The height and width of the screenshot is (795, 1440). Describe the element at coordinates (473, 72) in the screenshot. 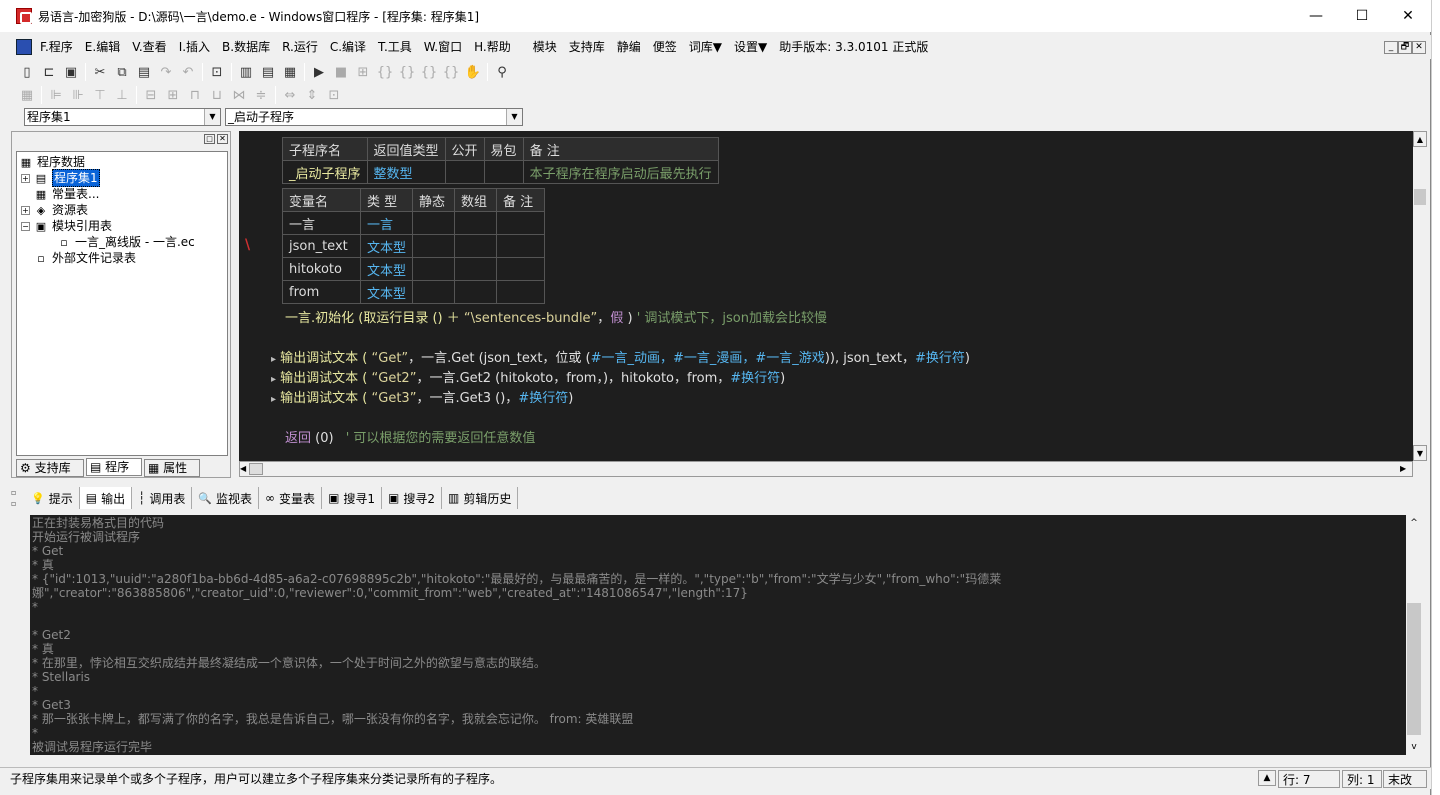

I see `hand-icon: ✋` at that location.